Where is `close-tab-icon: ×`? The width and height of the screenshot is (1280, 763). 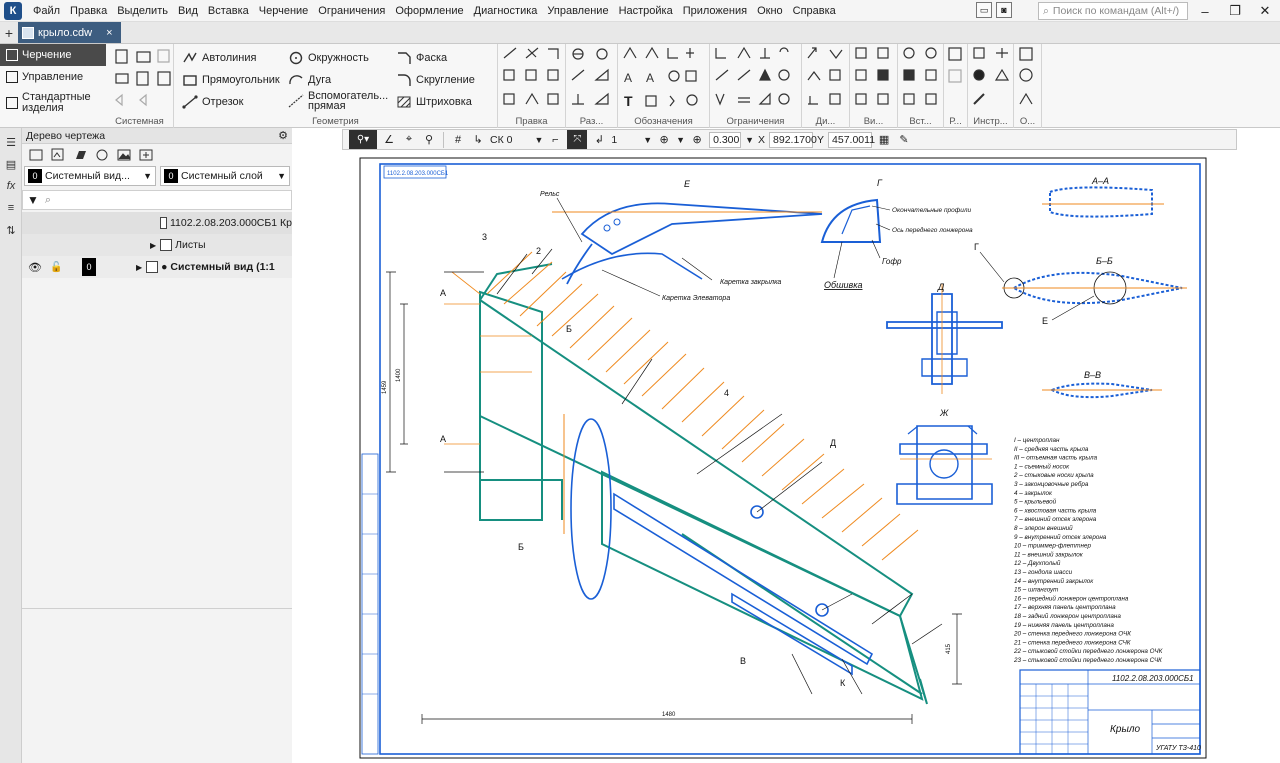 close-tab-icon: × is located at coordinates (109, 33).